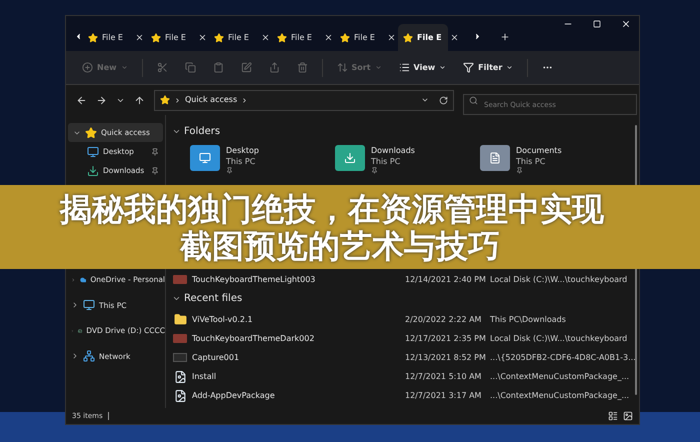 The height and width of the screenshot is (442, 700). I want to click on view-button: View, so click(422, 68).